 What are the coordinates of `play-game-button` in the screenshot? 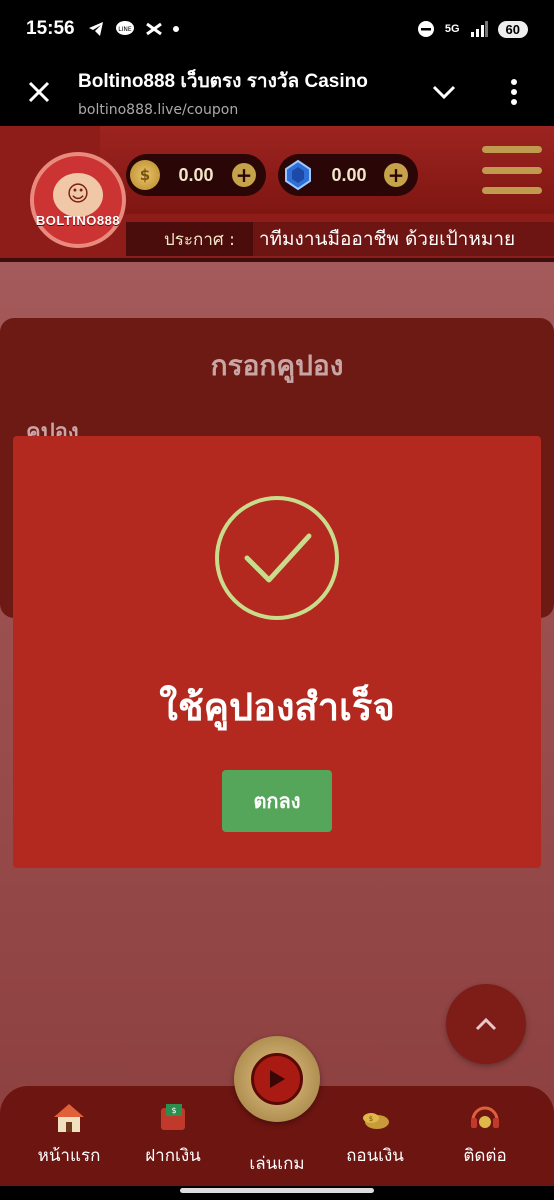 It's located at (277, 1079).